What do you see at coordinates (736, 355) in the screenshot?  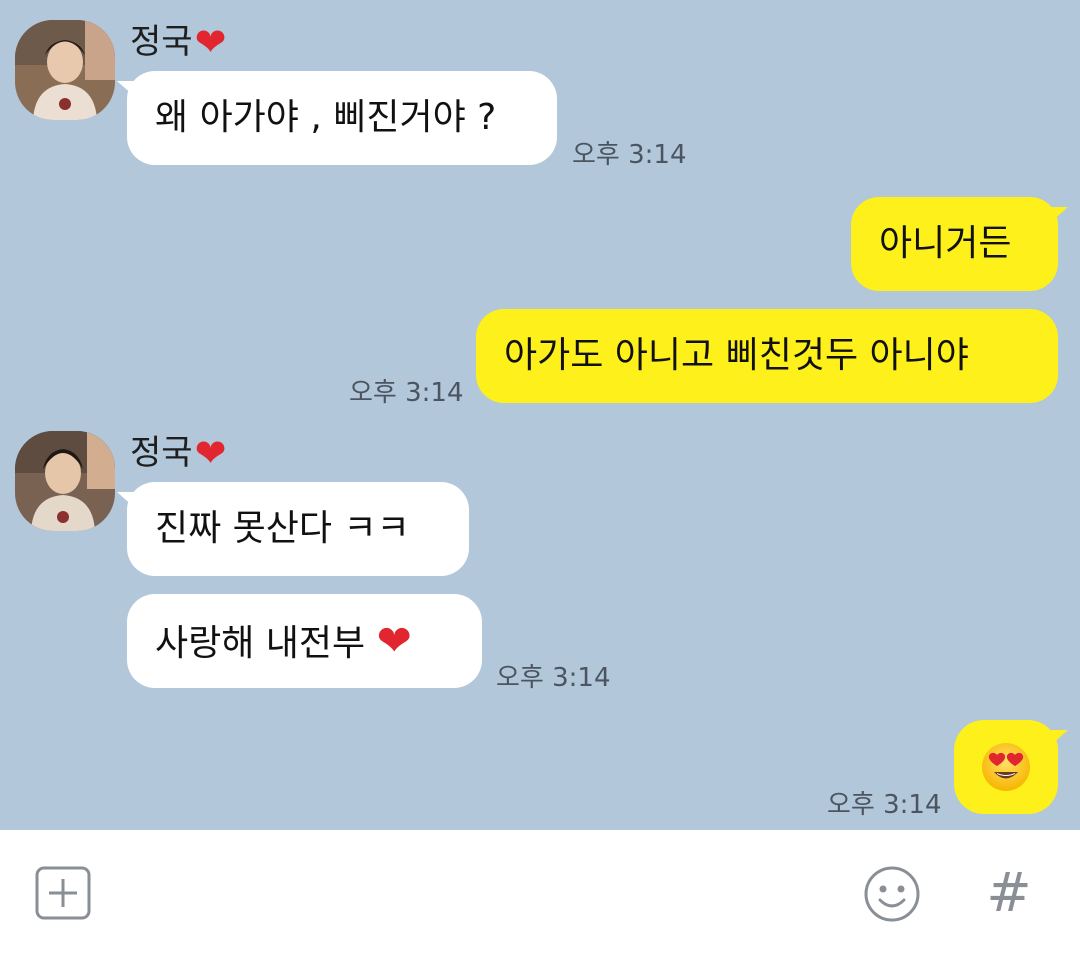 I see `message-text: 아가도 아니고 삐친것두 아니야` at bounding box center [736, 355].